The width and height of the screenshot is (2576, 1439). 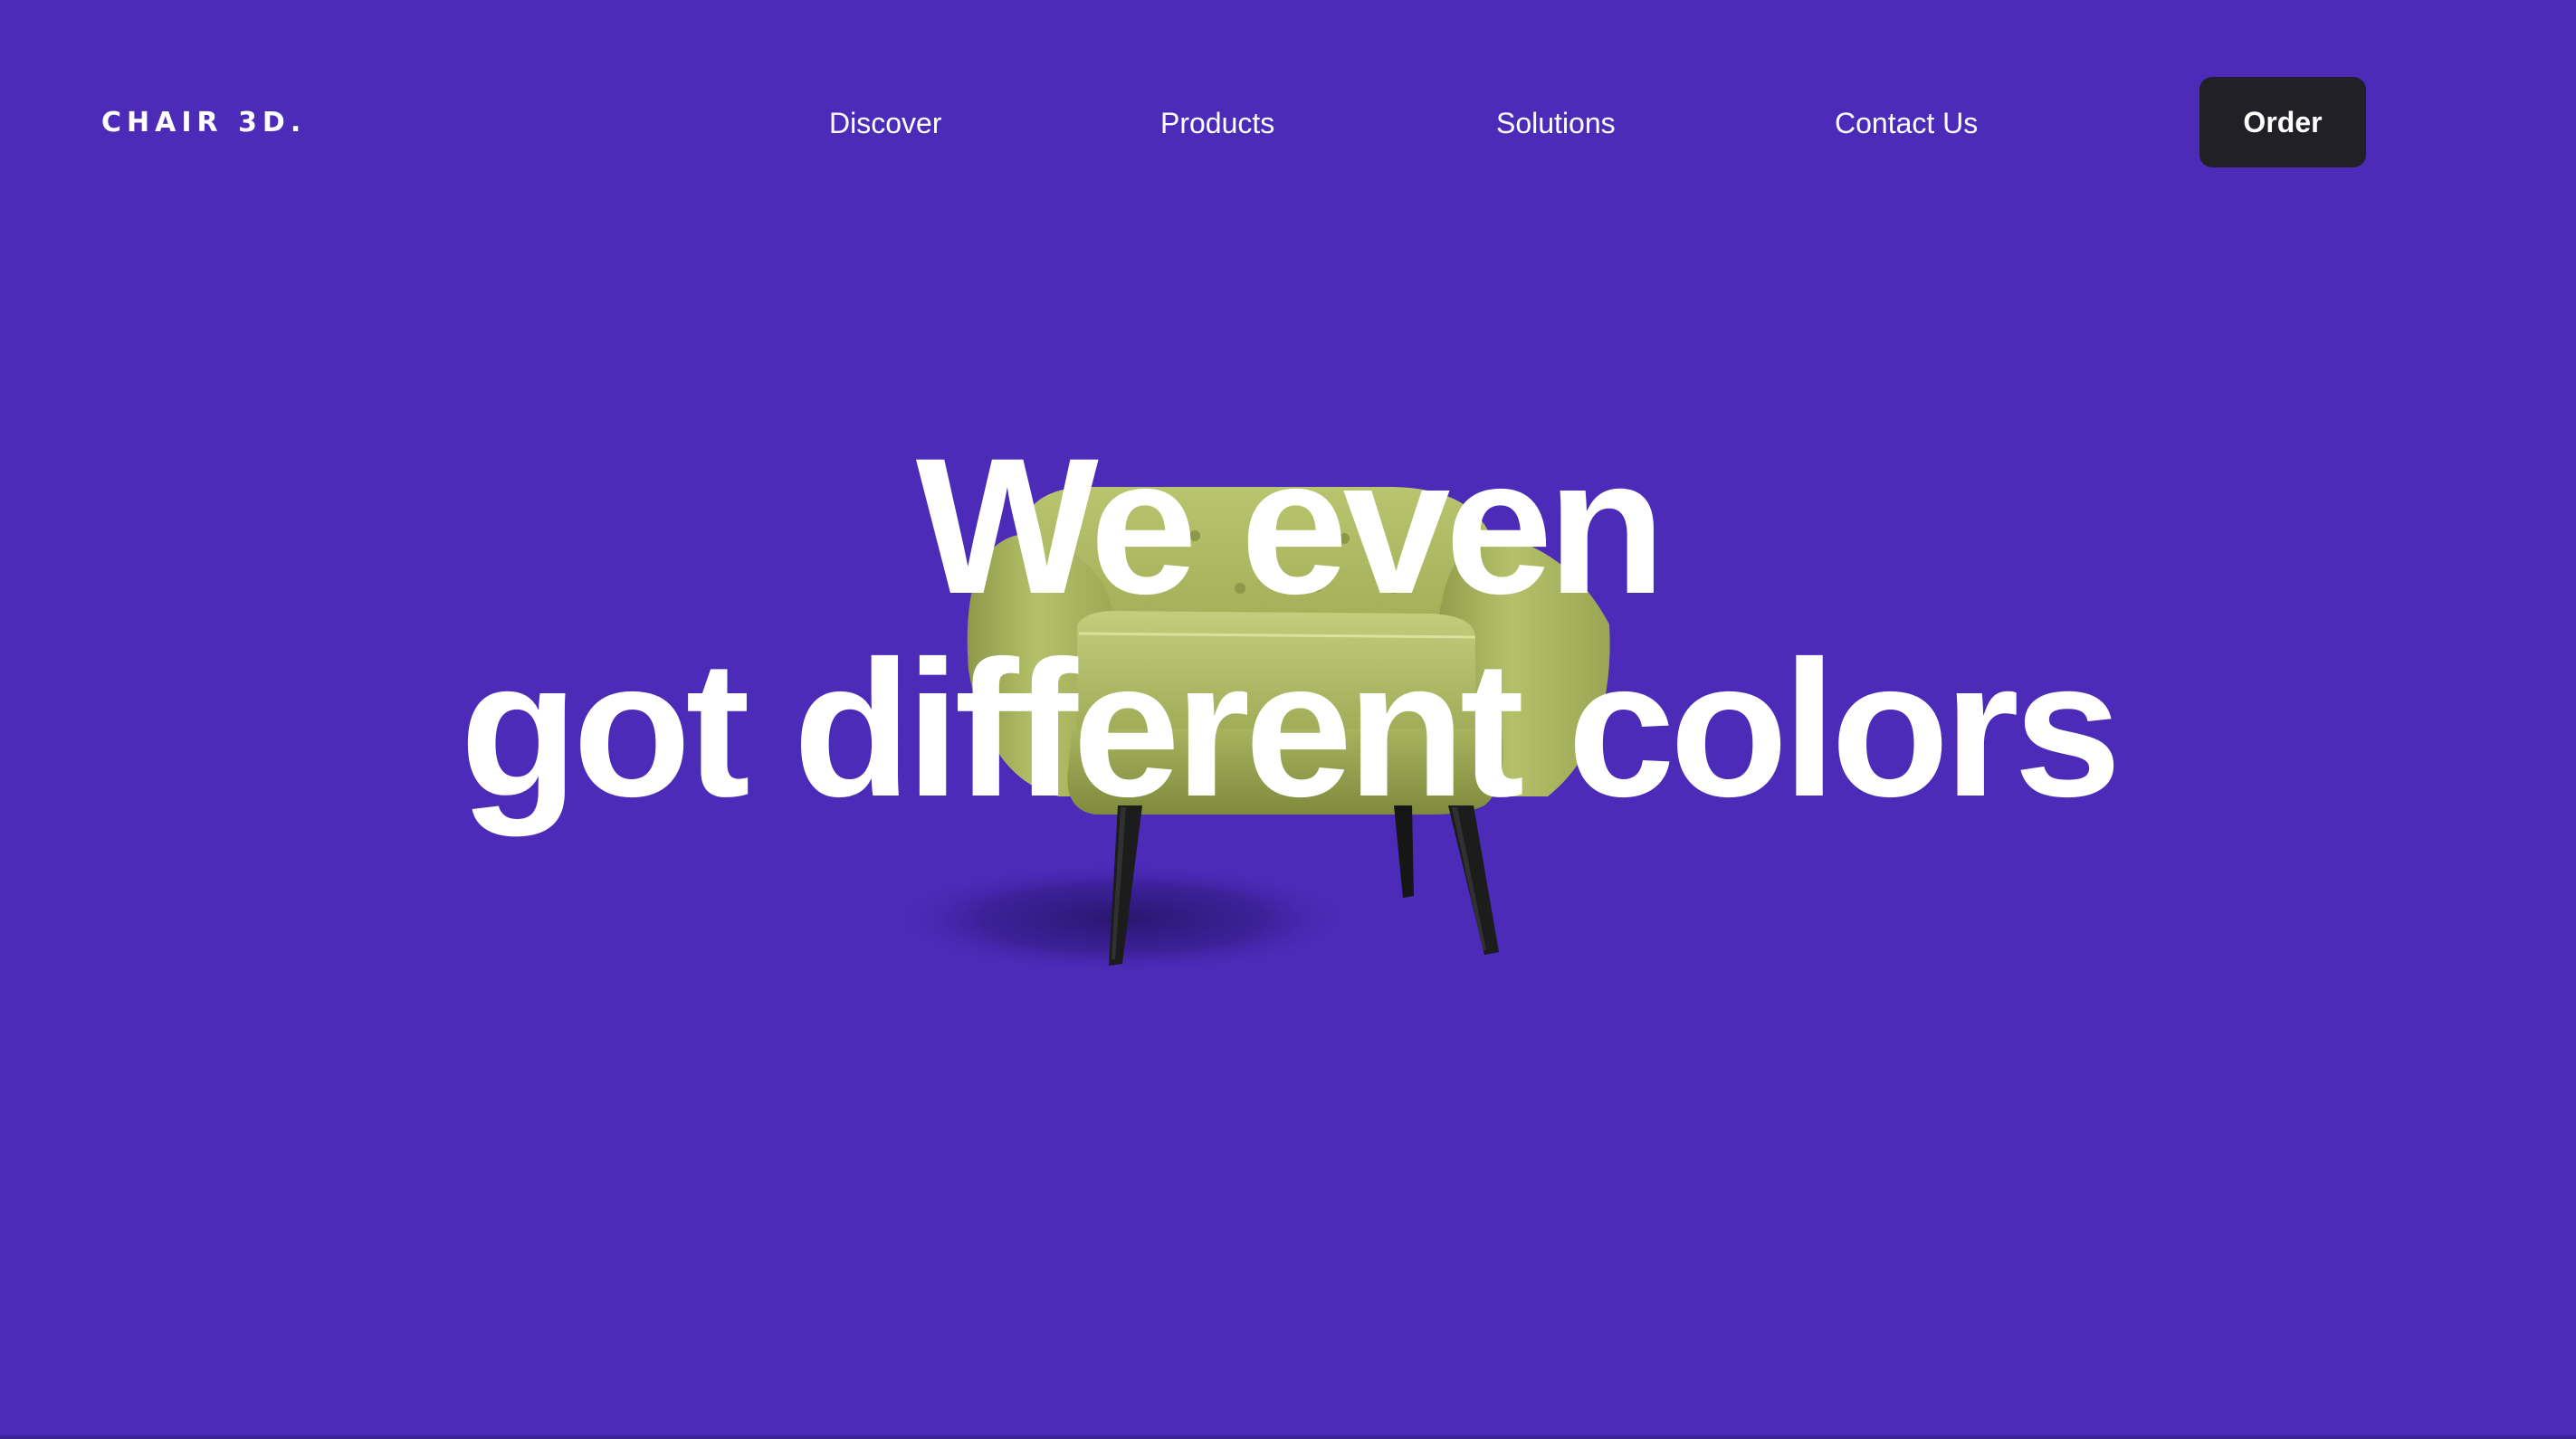 What do you see at coordinates (1290, 526) in the screenshot?
I see `headline-line-1: We even` at bounding box center [1290, 526].